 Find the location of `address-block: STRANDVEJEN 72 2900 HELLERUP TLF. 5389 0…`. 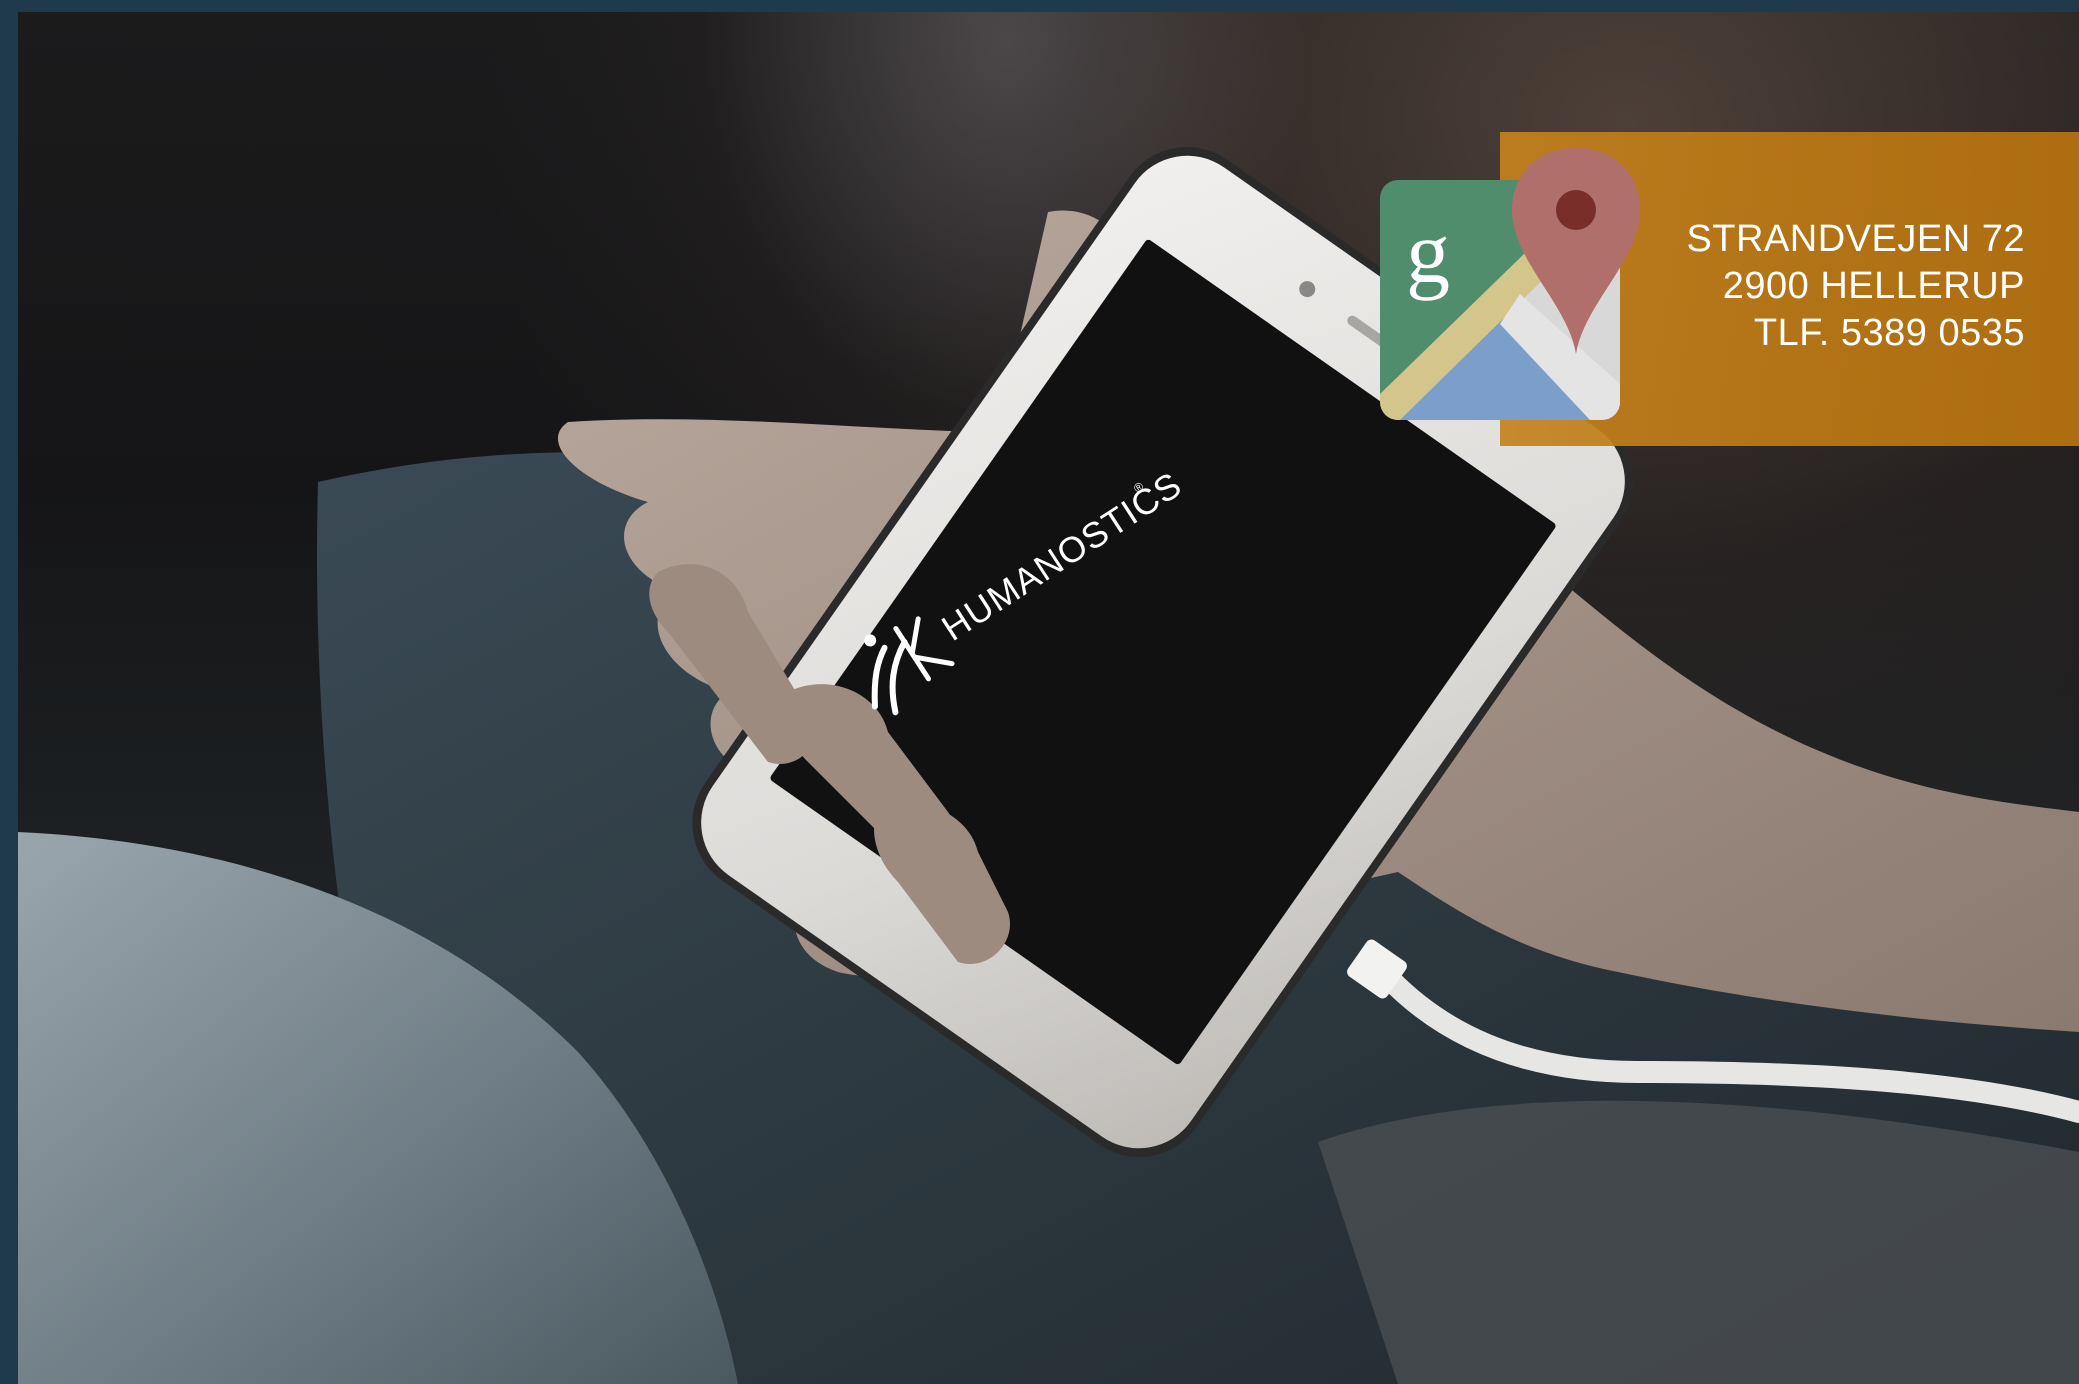

address-block: STRANDVEJEN 72 2900 HELLERUP TLF. 5389 0… is located at coordinates (1855, 286).